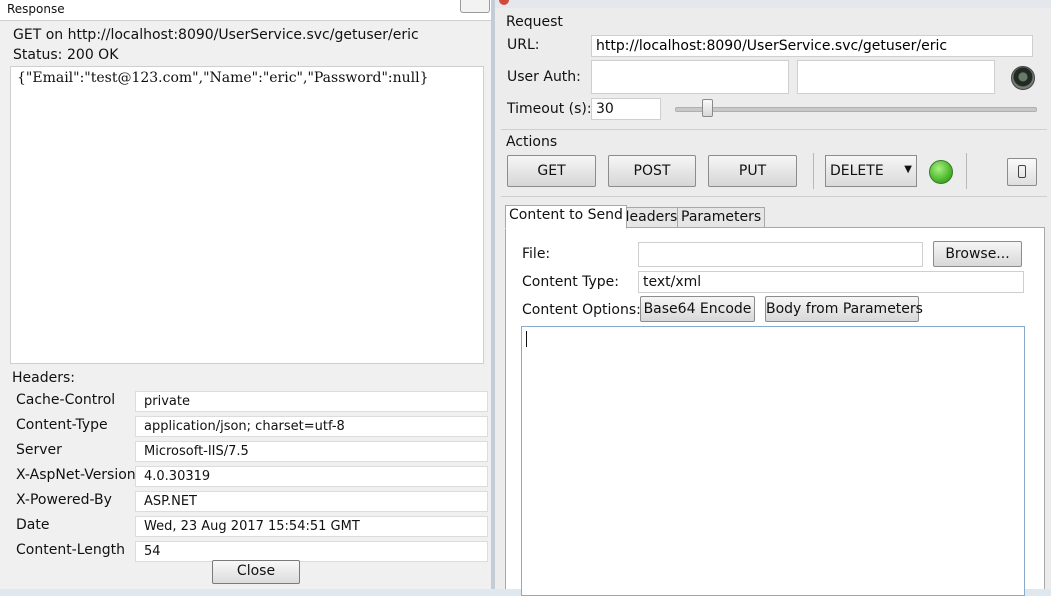 The image size is (1051, 596). What do you see at coordinates (896, 77) in the screenshot?
I see `auth-password-input` at bounding box center [896, 77].